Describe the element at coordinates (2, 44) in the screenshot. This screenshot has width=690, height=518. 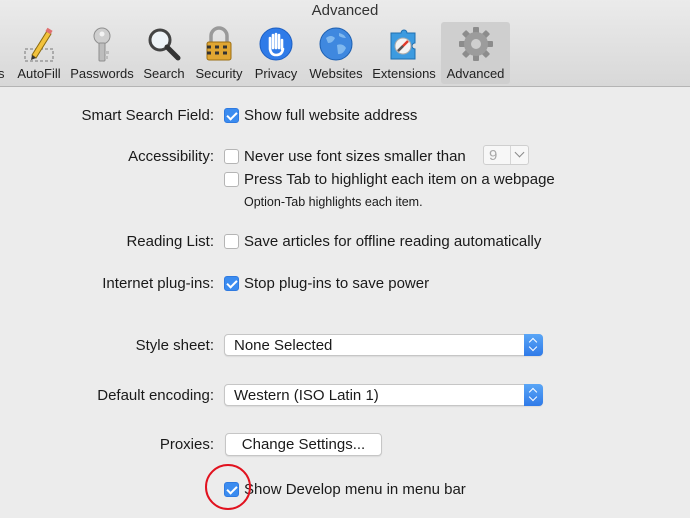
I see `general-icon` at that location.